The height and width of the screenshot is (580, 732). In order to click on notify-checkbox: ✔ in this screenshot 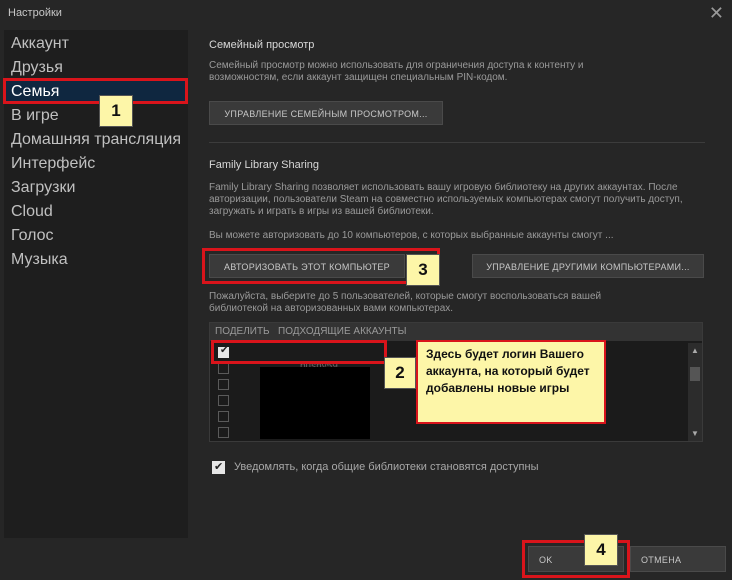, I will do `click(218, 467)`.